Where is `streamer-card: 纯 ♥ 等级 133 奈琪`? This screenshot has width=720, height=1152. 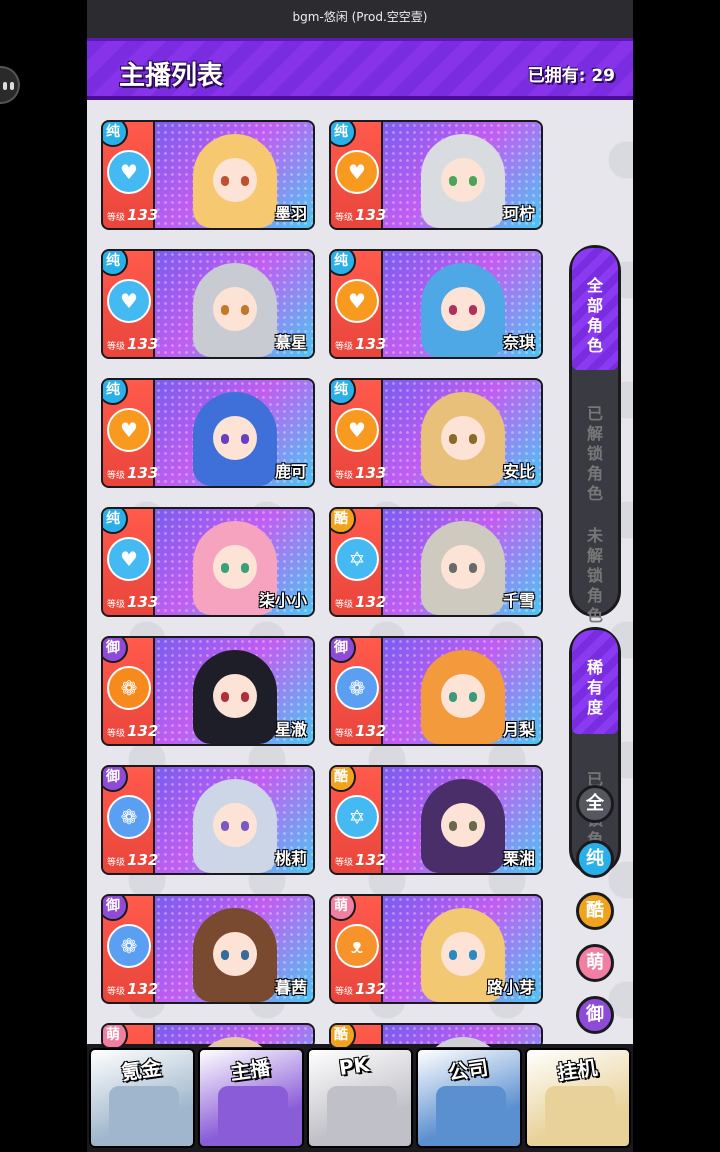
streamer-card: 纯 ♥ 等级 133 奈琪 is located at coordinates (436, 304).